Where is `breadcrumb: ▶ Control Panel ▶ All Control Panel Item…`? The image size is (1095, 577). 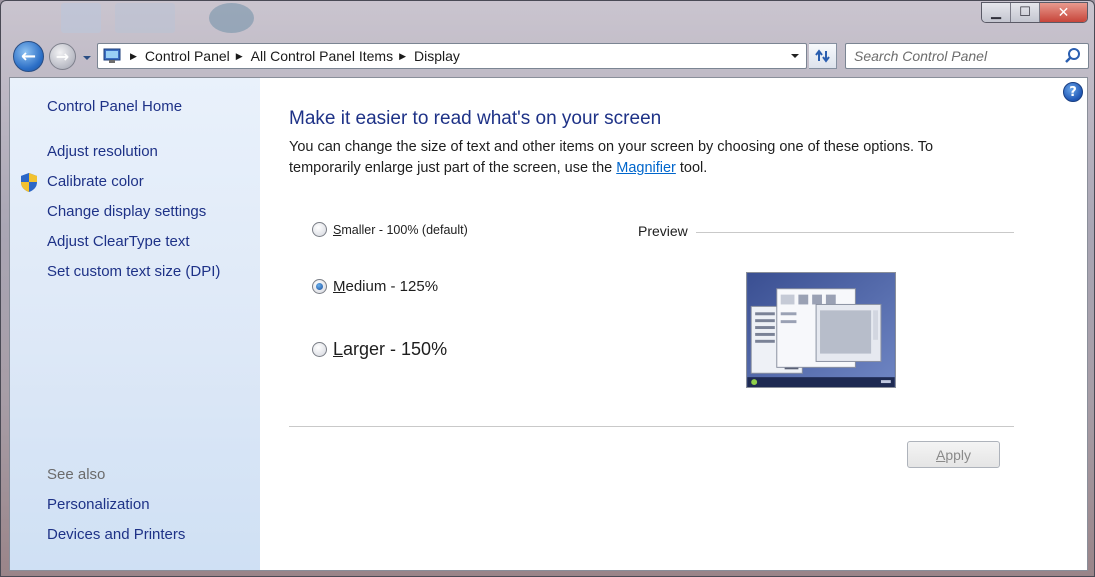 breadcrumb: ▶ Control Panel ▶ All Control Panel Item… is located at coordinates (292, 56).